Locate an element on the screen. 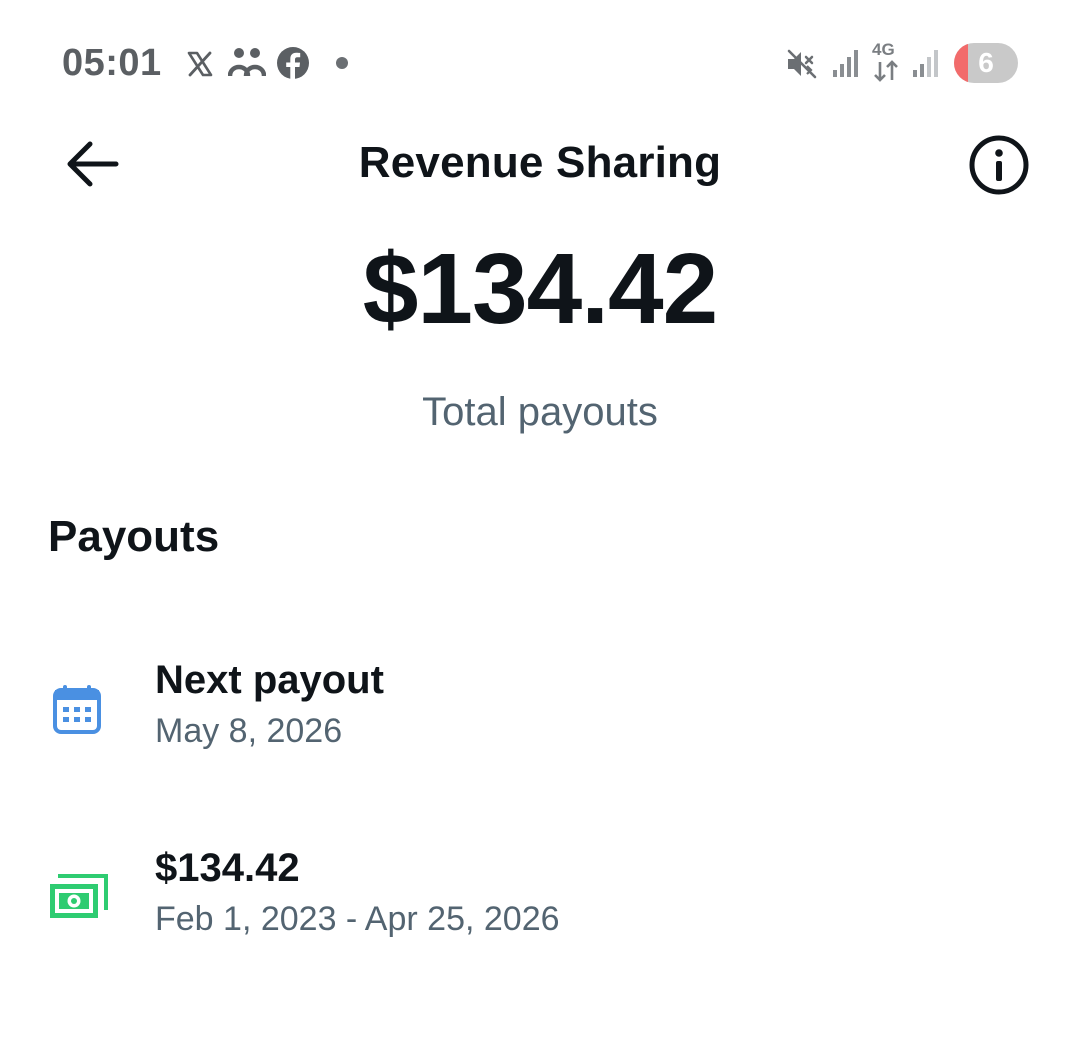  list-item-subtitle: May 8, 2026 is located at coordinates (249, 731).